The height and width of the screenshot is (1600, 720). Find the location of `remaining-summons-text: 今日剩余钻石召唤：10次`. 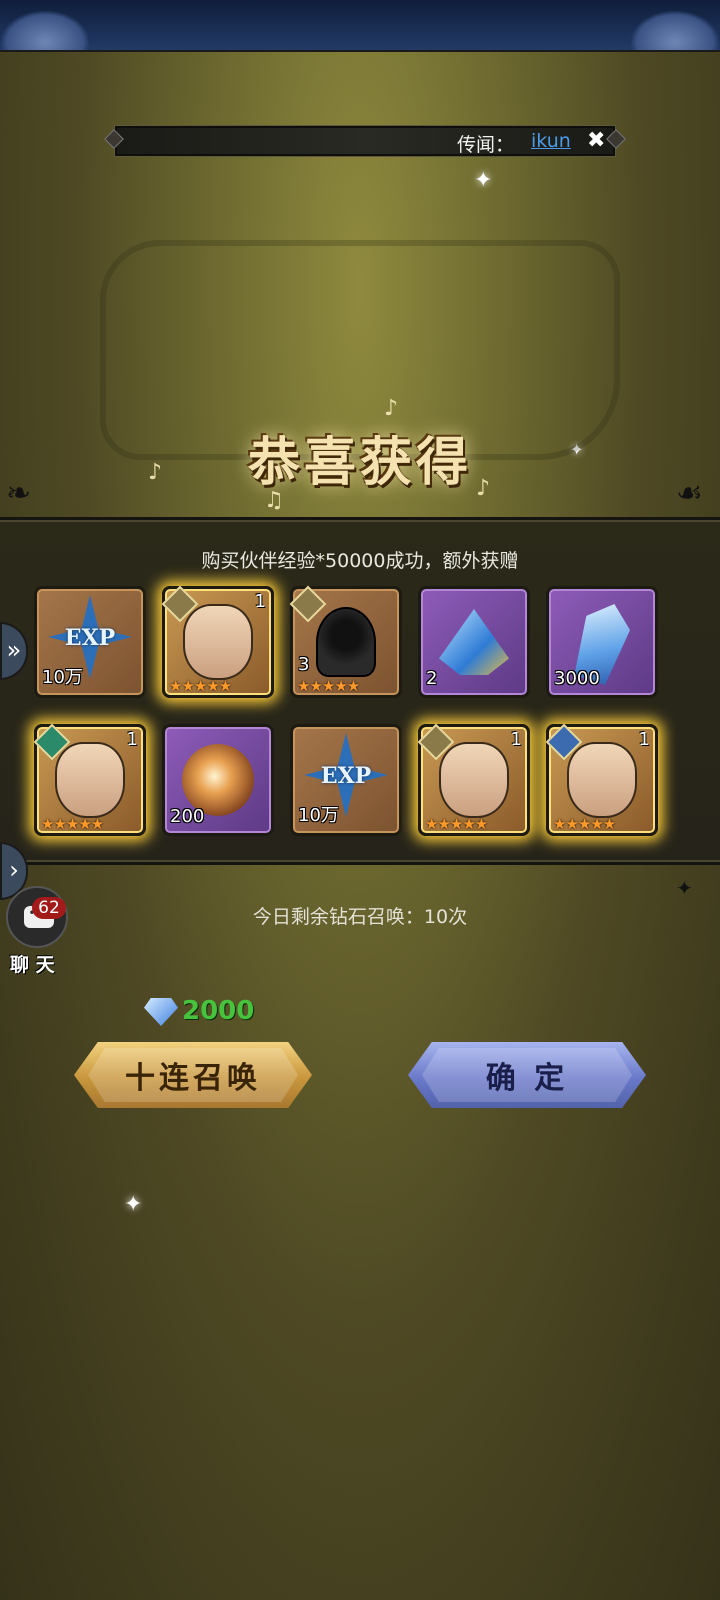

remaining-summons-text: 今日剩余钻石召唤：10次 is located at coordinates (360, 917).